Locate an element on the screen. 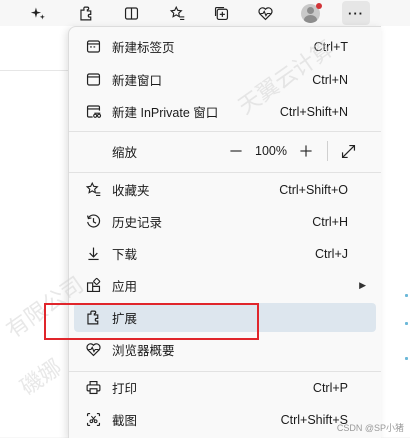 The height and width of the screenshot is (438, 410). zoom-in-button is located at coordinates (306, 151).